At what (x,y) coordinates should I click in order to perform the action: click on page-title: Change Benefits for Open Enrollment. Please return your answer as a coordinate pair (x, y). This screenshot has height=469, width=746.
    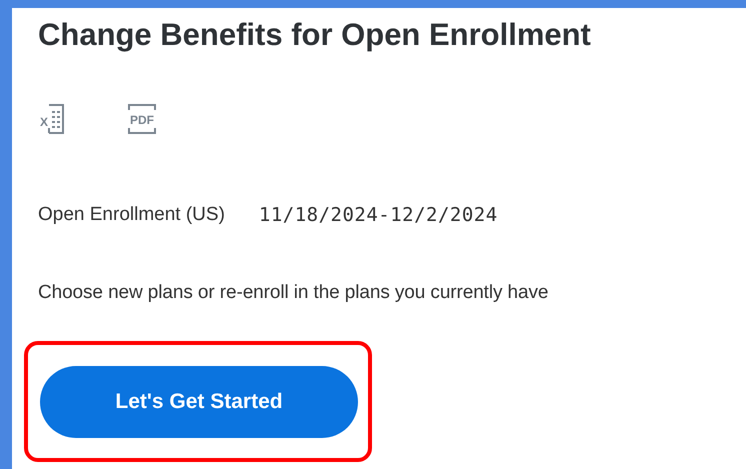
    Looking at the image, I should click on (315, 35).